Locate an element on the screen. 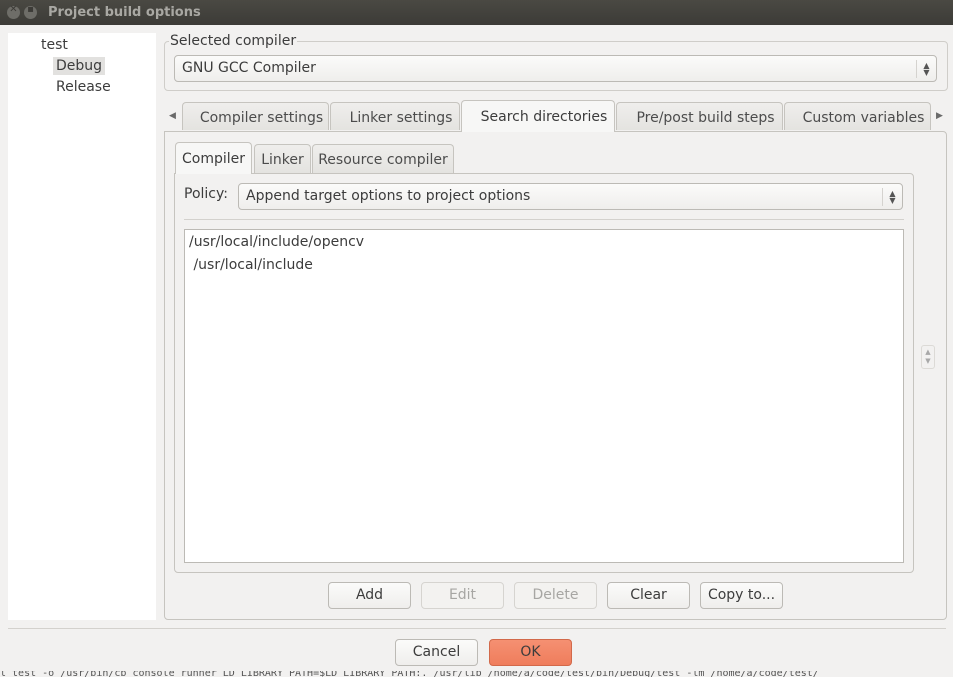  compiler-select-value: GNU GCC Compiler is located at coordinates (249, 68).